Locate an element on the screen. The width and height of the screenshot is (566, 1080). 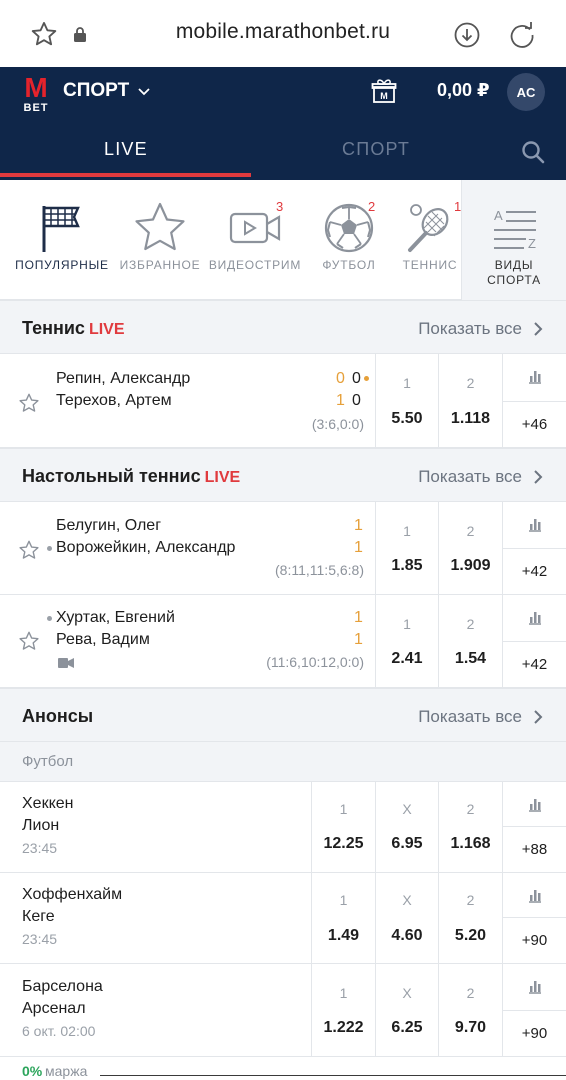
download-icon is located at coordinates (467, 35).